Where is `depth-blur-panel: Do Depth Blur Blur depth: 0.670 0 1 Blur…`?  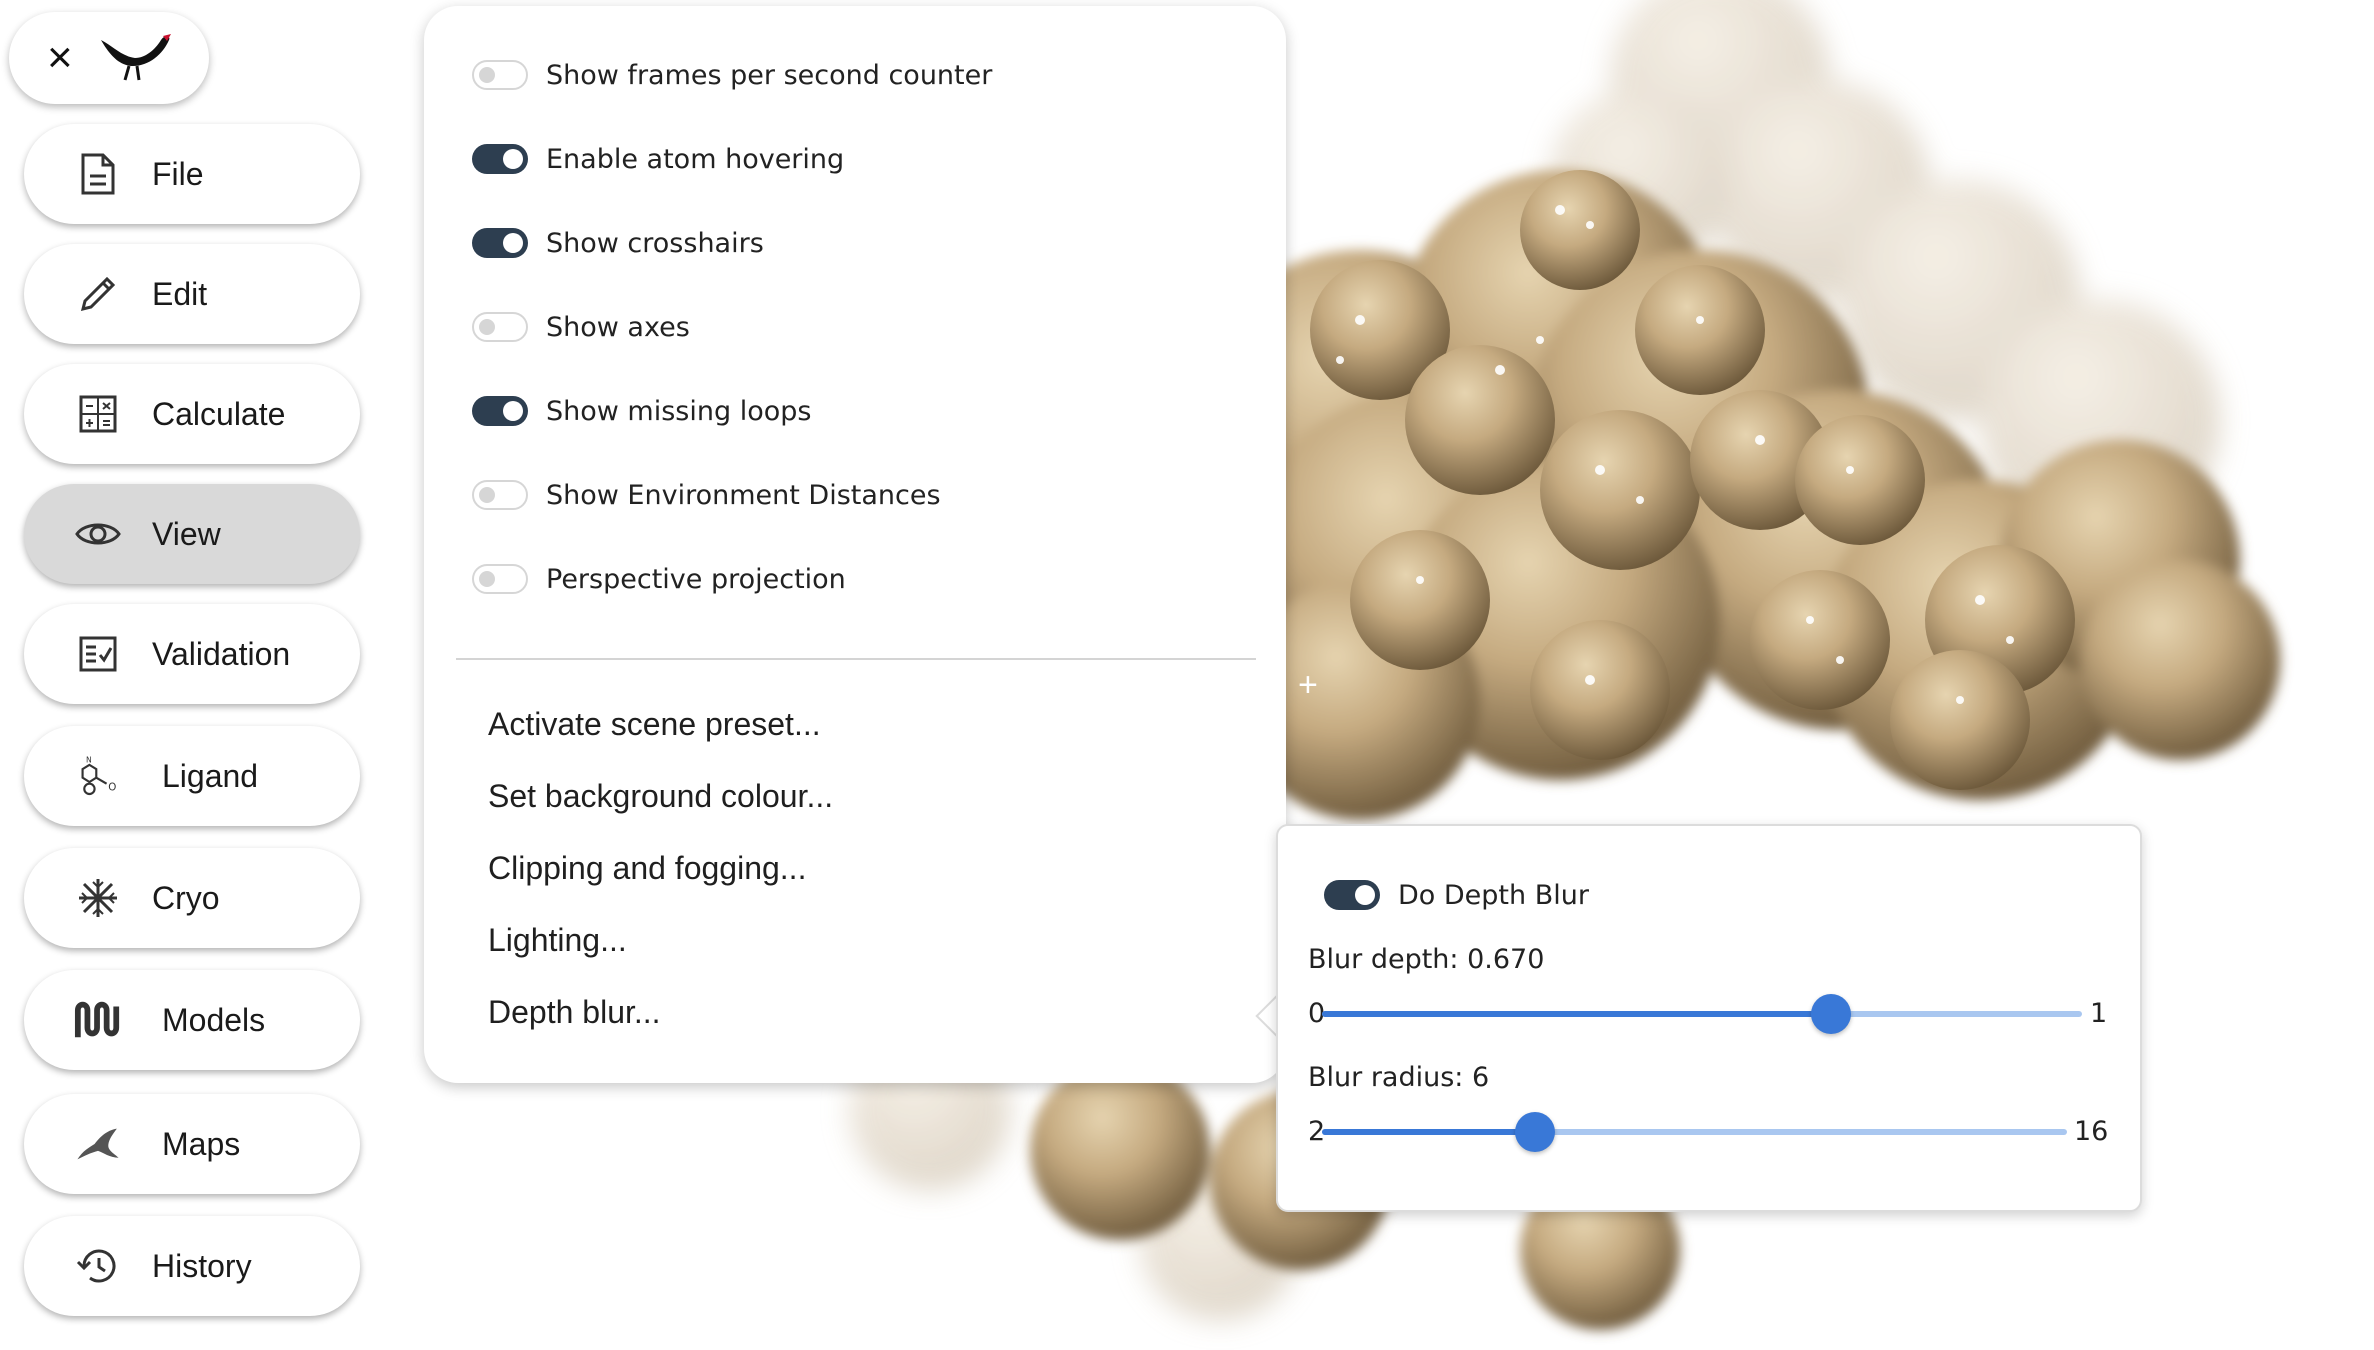
depth-blur-panel: Do Depth Blur Blur depth: 0.670 0 1 Blur… is located at coordinates (1709, 1018).